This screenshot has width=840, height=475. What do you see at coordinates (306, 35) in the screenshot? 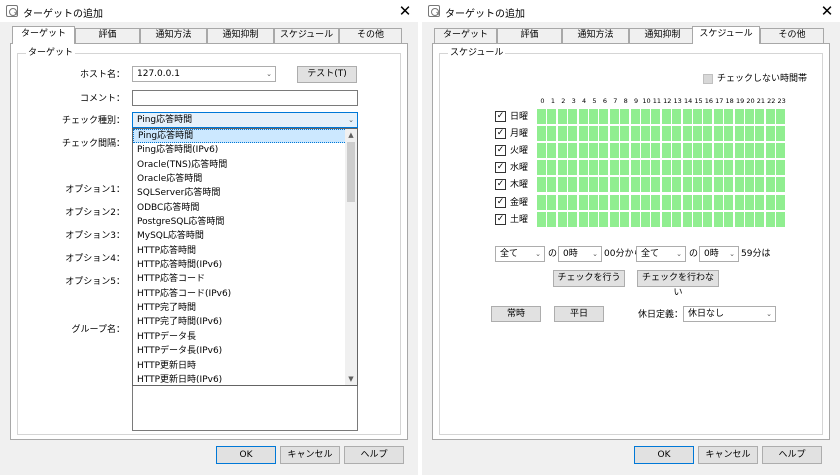
I see `tab-schedule: スケジュール` at bounding box center [306, 35].